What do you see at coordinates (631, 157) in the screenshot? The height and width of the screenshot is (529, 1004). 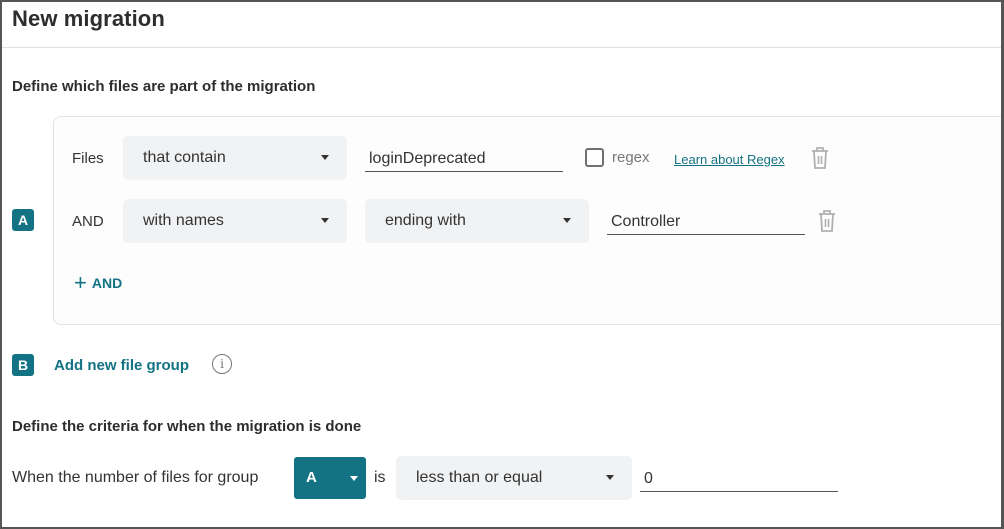 I see `regex-label: regex` at bounding box center [631, 157].